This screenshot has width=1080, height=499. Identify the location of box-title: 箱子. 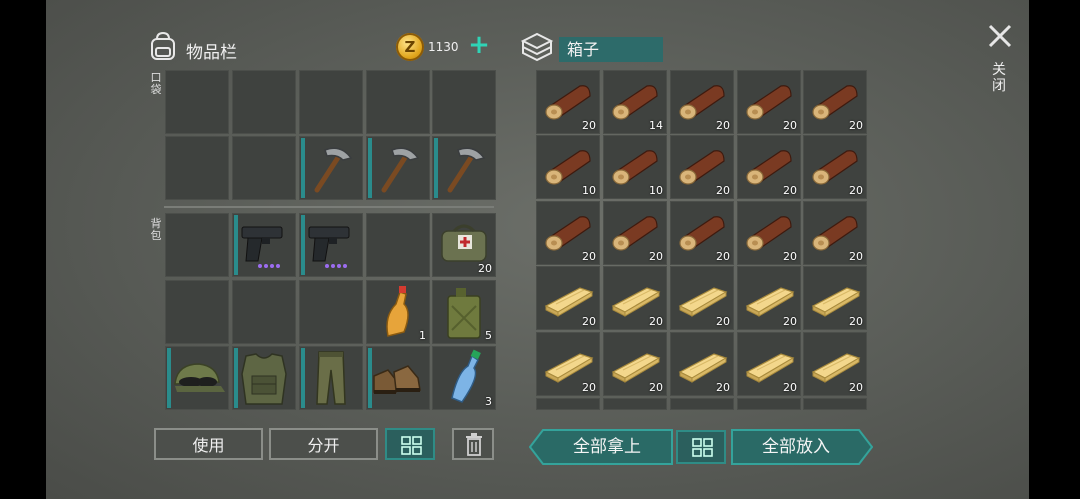
(611, 49).